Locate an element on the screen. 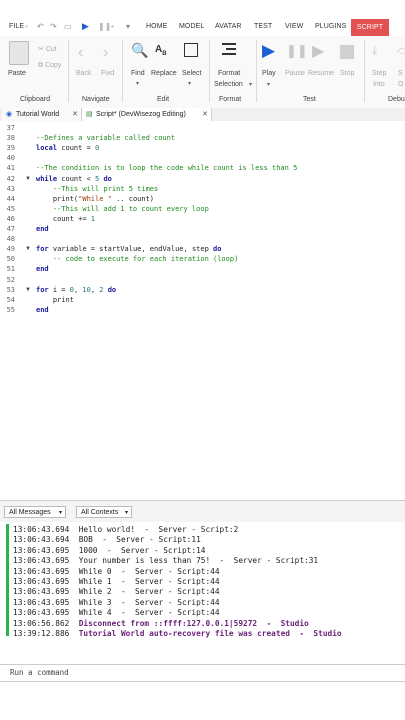 The height and width of the screenshot is (720, 405). menu-model: MODEL is located at coordinates (191, 26).